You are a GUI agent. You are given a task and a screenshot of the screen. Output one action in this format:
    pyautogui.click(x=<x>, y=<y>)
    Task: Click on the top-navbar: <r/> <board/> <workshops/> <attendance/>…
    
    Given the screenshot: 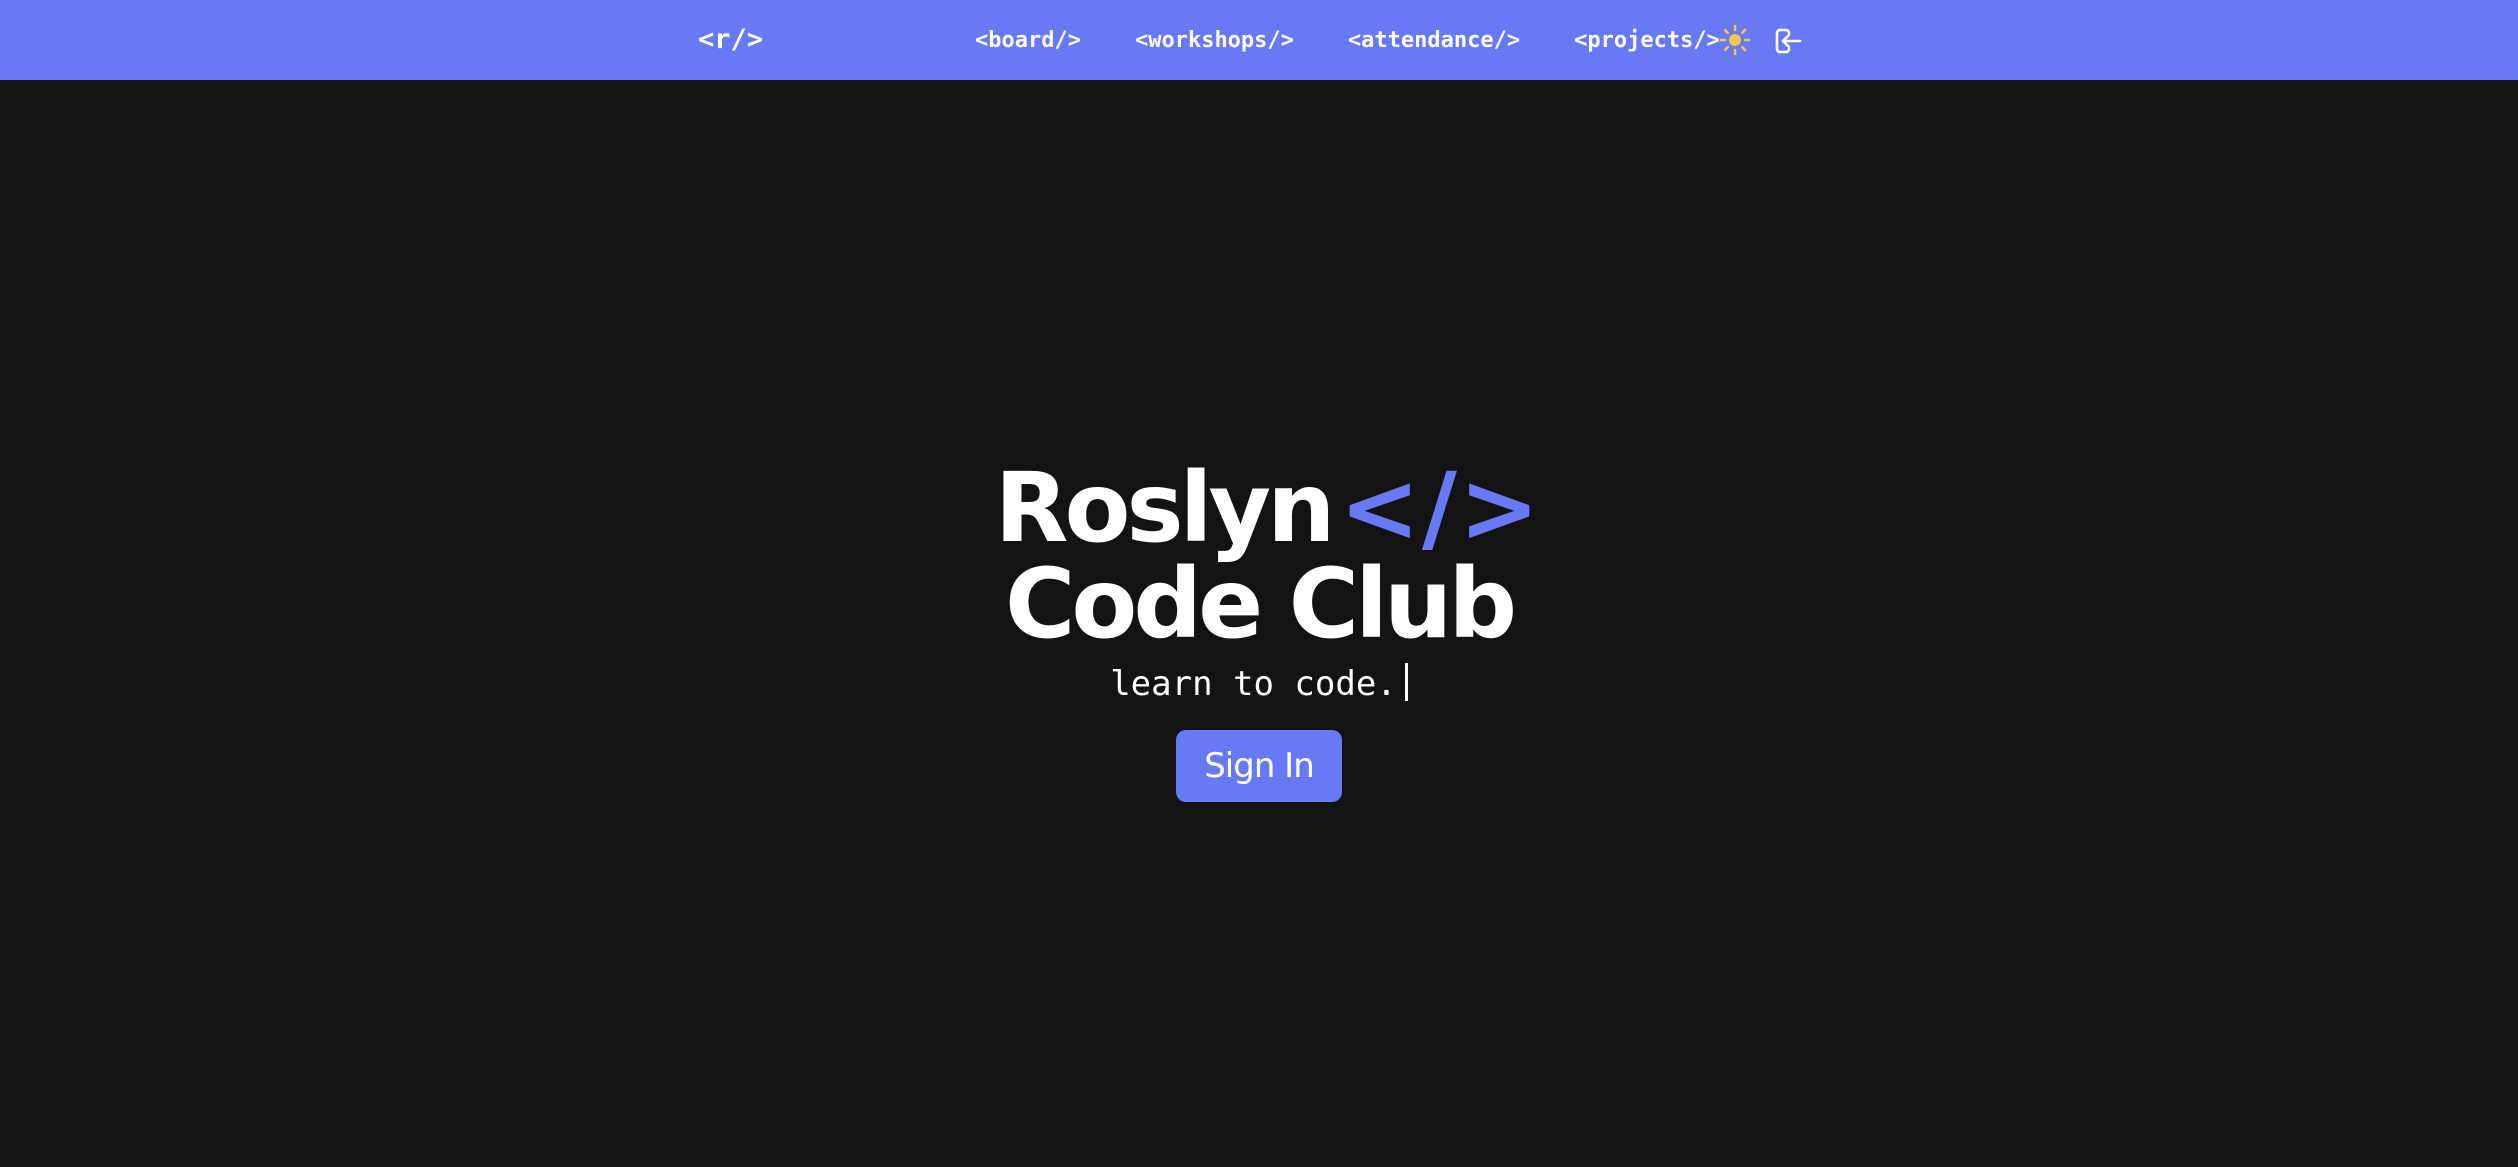 What is the action you would take?
    pyautogui.click(x=1259, y=40)
    